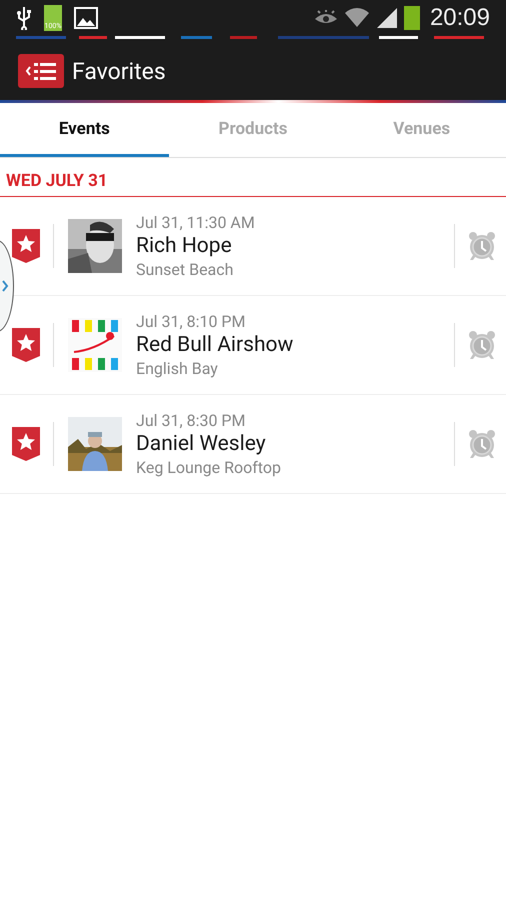 The width and height of the screenshot is (506, 900). I want to click on image-icon, so click(86, 18).